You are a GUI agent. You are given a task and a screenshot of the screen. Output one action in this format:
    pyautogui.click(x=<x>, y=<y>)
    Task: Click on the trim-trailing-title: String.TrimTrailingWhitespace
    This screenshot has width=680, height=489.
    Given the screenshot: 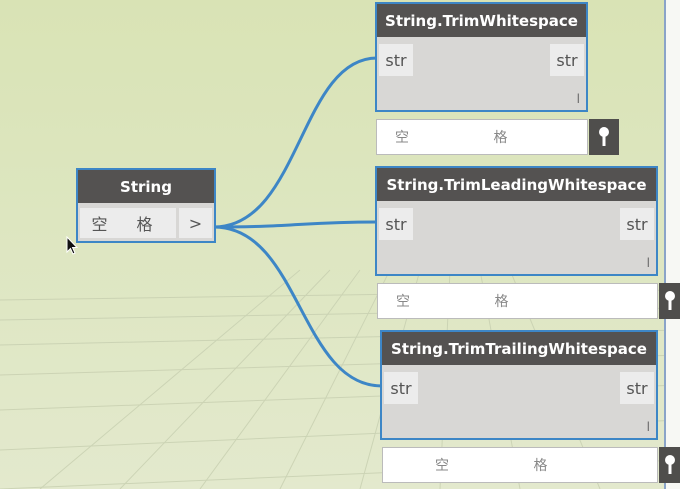 What is the action you would take?
    pyautogui.click(x=519, y=348)
    